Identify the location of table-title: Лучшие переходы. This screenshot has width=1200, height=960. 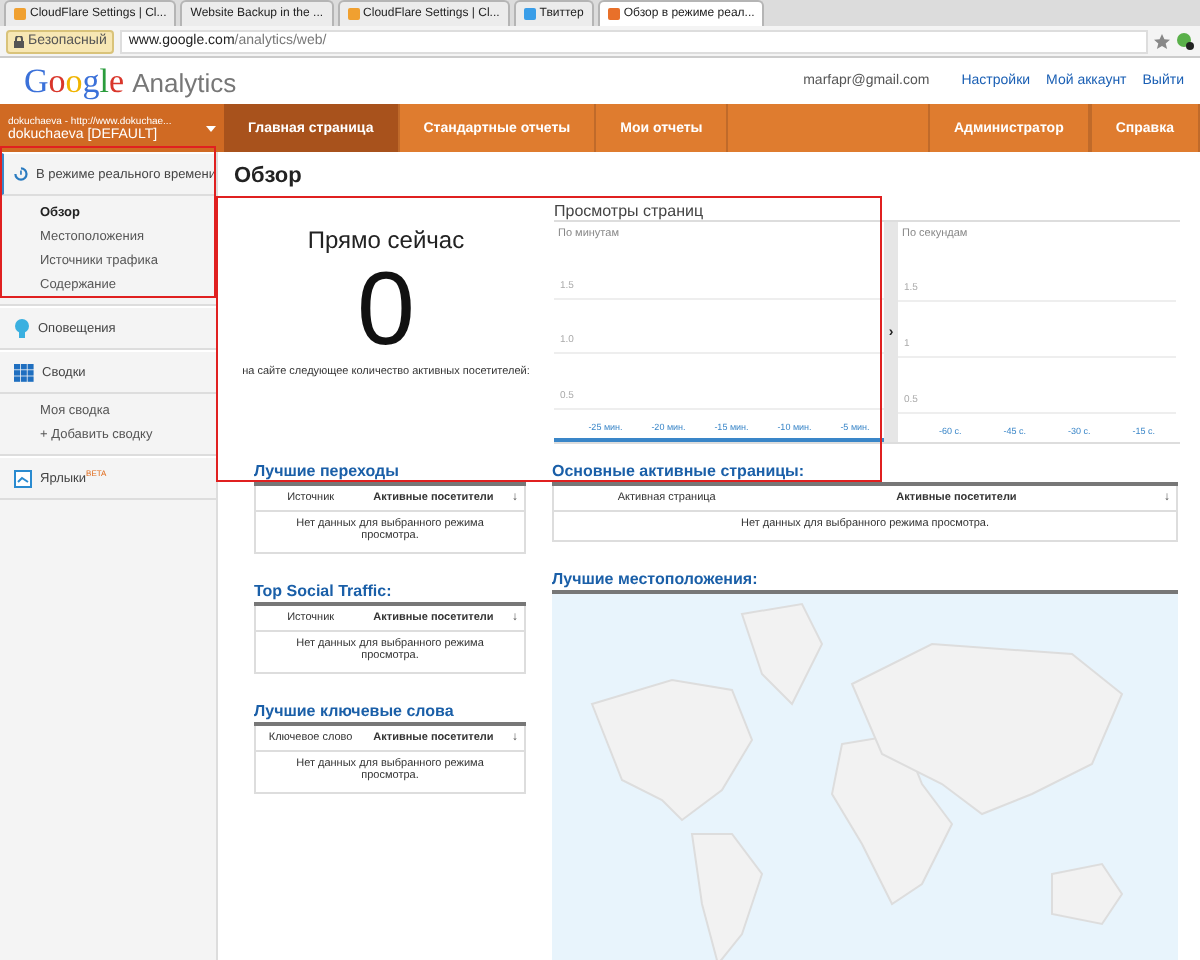
(390, 474).